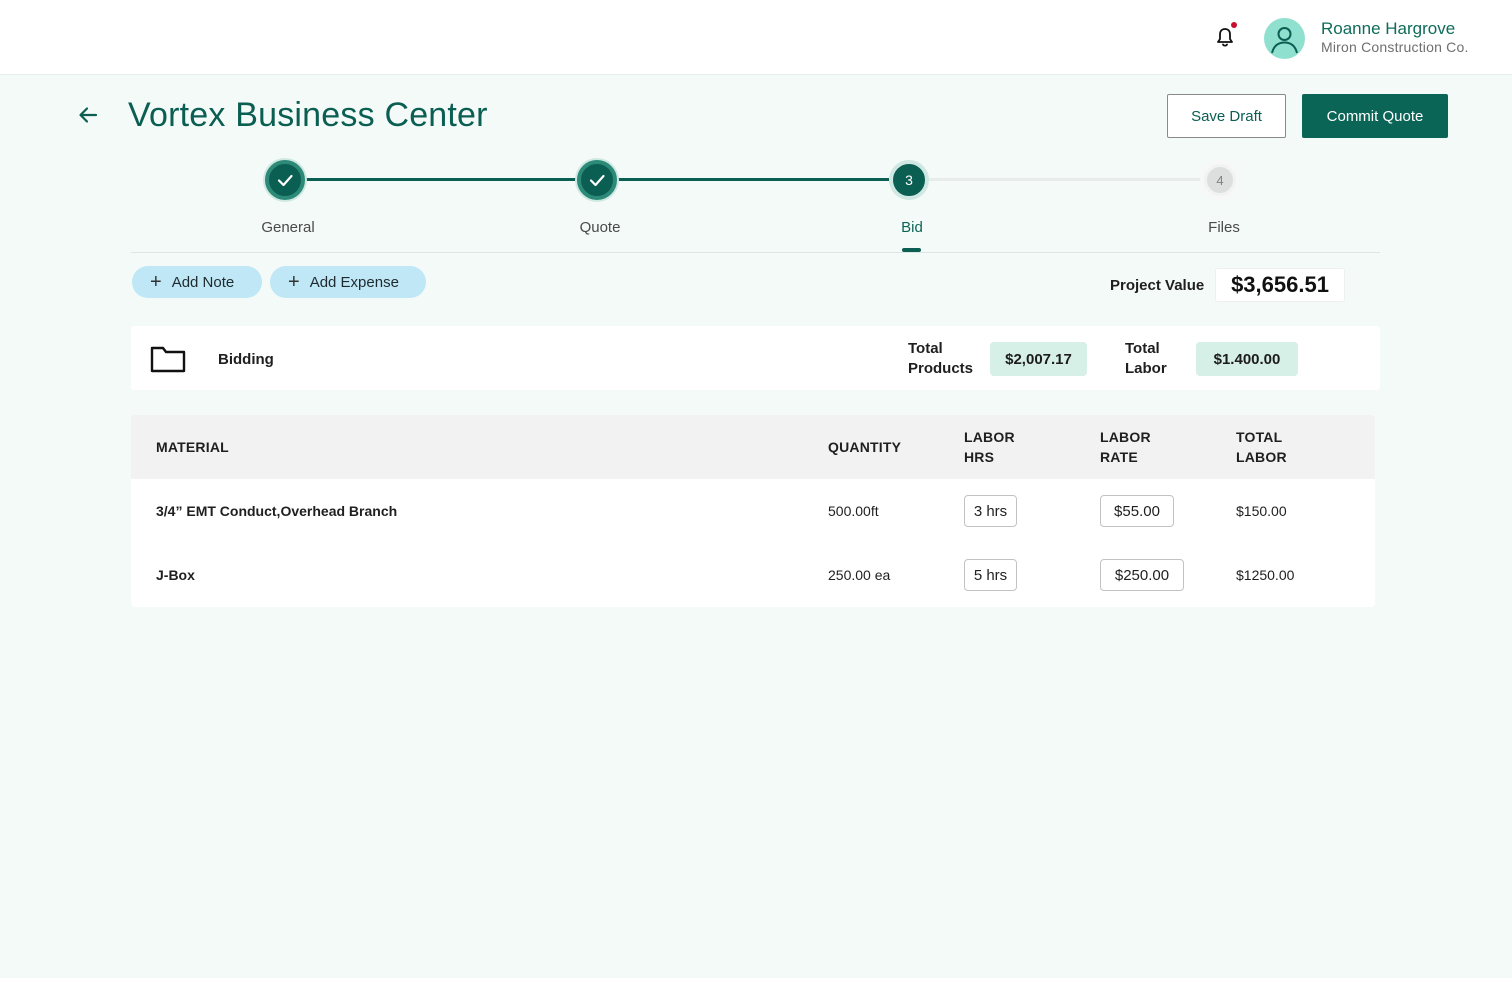 The width and height of the screenshot is (1512, 982). I want to click on user-company: Miron Construction Co., so click(1395, 47).